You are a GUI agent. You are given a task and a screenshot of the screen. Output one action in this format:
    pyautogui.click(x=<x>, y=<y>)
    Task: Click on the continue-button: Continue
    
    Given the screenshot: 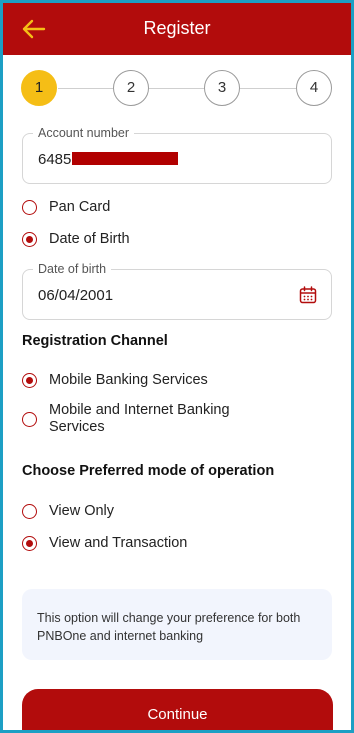 What is the action you would take?
    pyautogui.click(x=177, y=709)
    